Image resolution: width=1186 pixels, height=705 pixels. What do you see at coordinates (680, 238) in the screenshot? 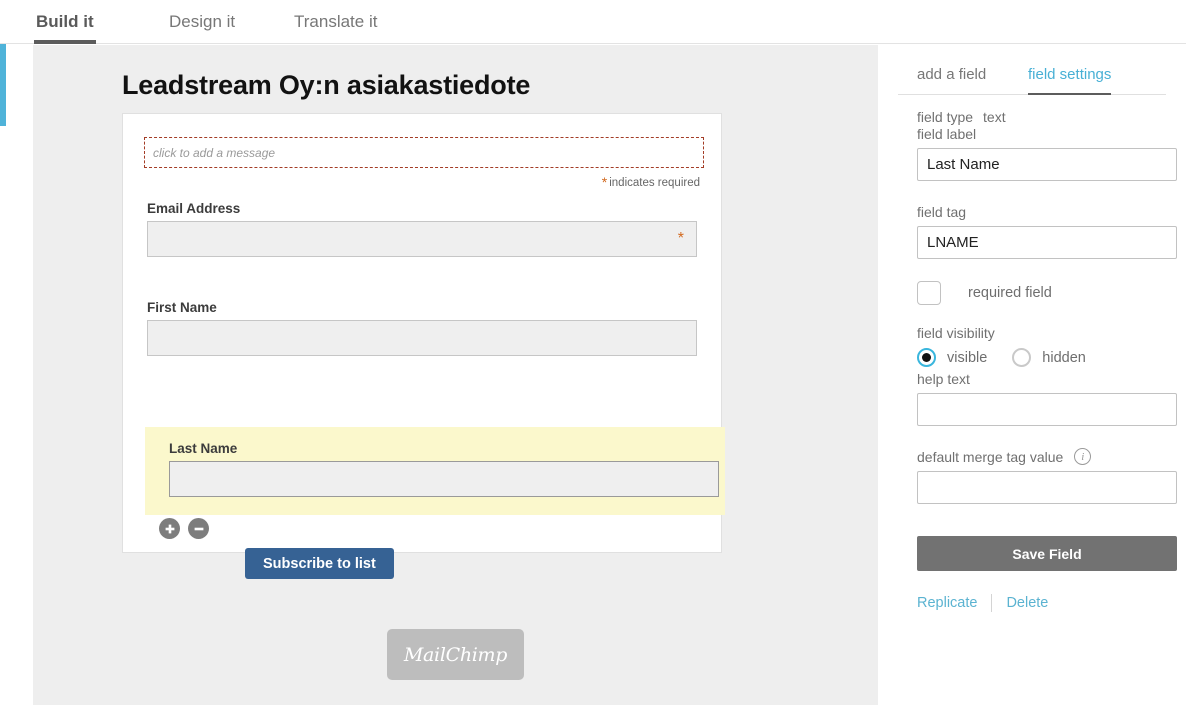
I see `email-required-asterisk: *` at bounding box center [680, 238].